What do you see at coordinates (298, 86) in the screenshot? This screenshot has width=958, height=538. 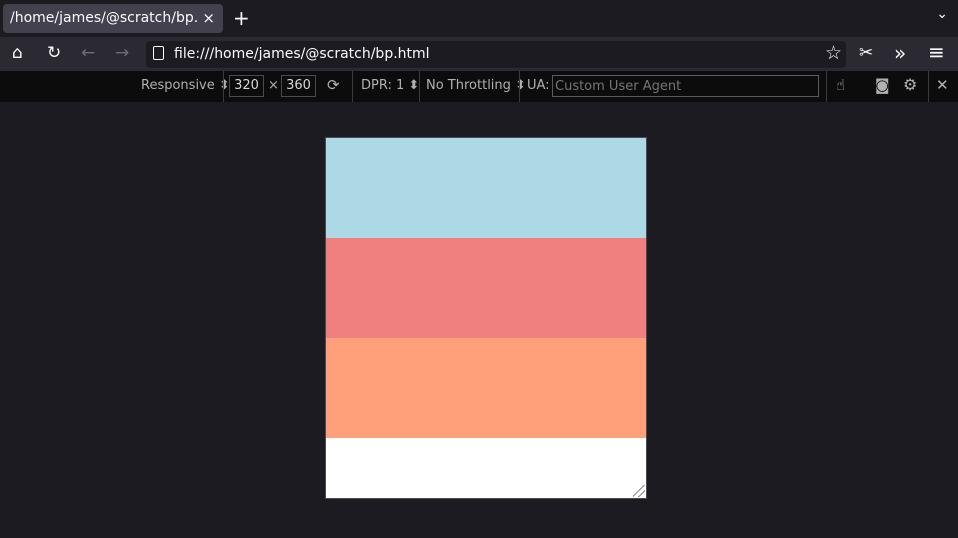 I see `height-input: 360` at bounding box center [298, 86].